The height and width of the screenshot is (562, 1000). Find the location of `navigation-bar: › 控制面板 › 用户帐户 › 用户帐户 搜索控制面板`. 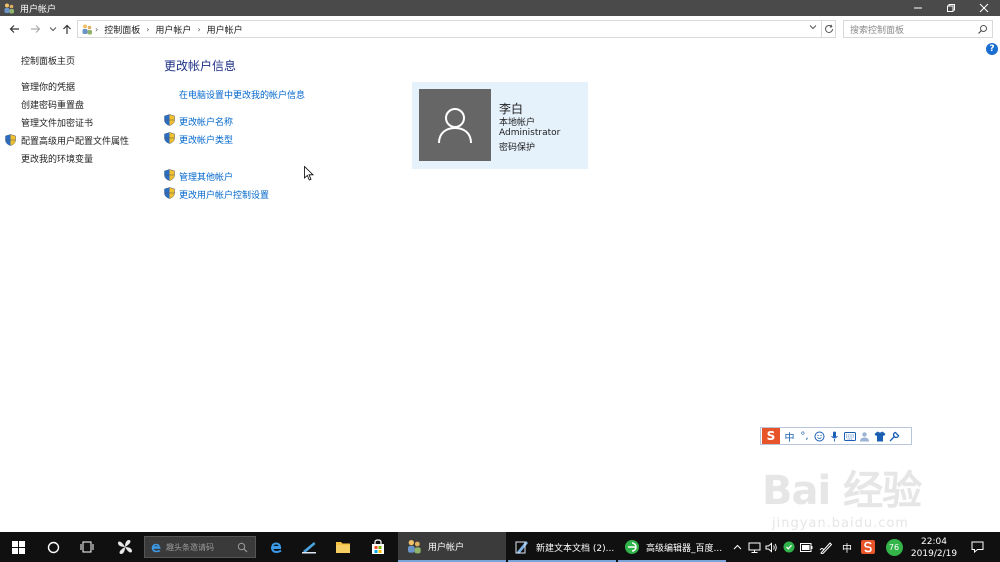

navigation-bar: › 控制面板 › 用户帐户 › 用户帐户 搜索控制面板 is located at coordinates (500, 29).